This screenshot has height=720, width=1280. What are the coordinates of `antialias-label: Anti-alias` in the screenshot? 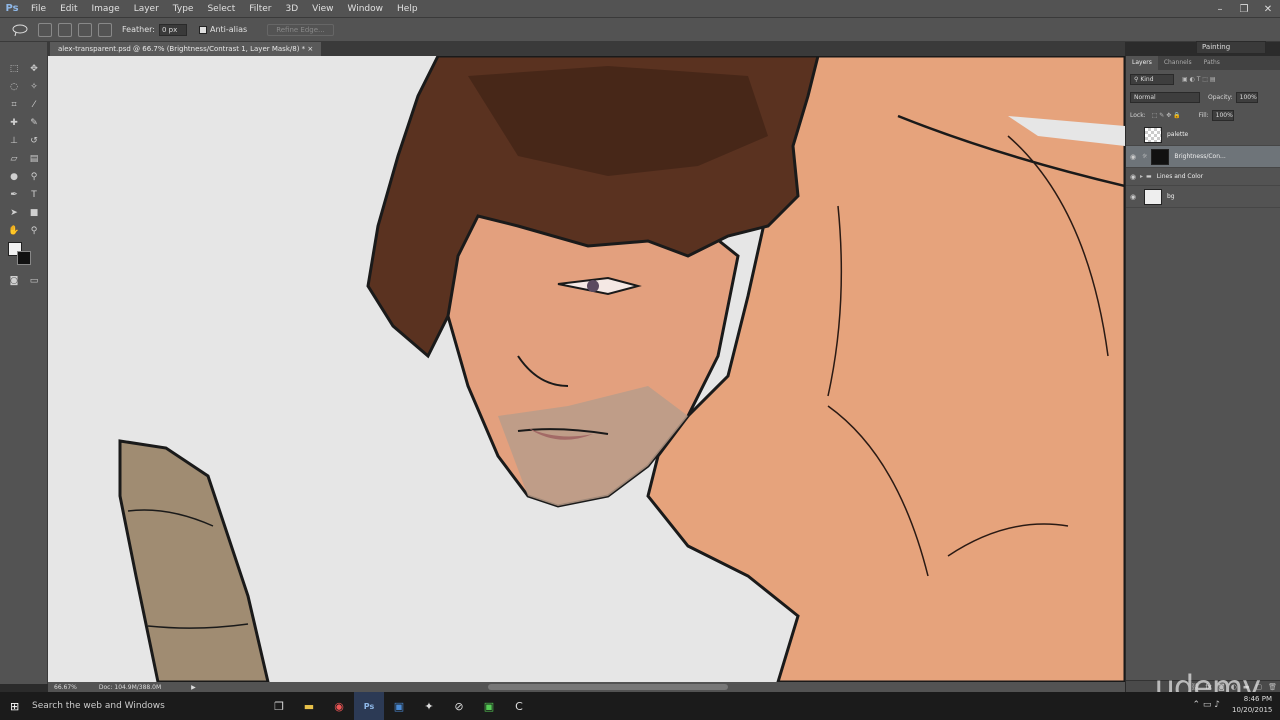 It's located at (228, 29).